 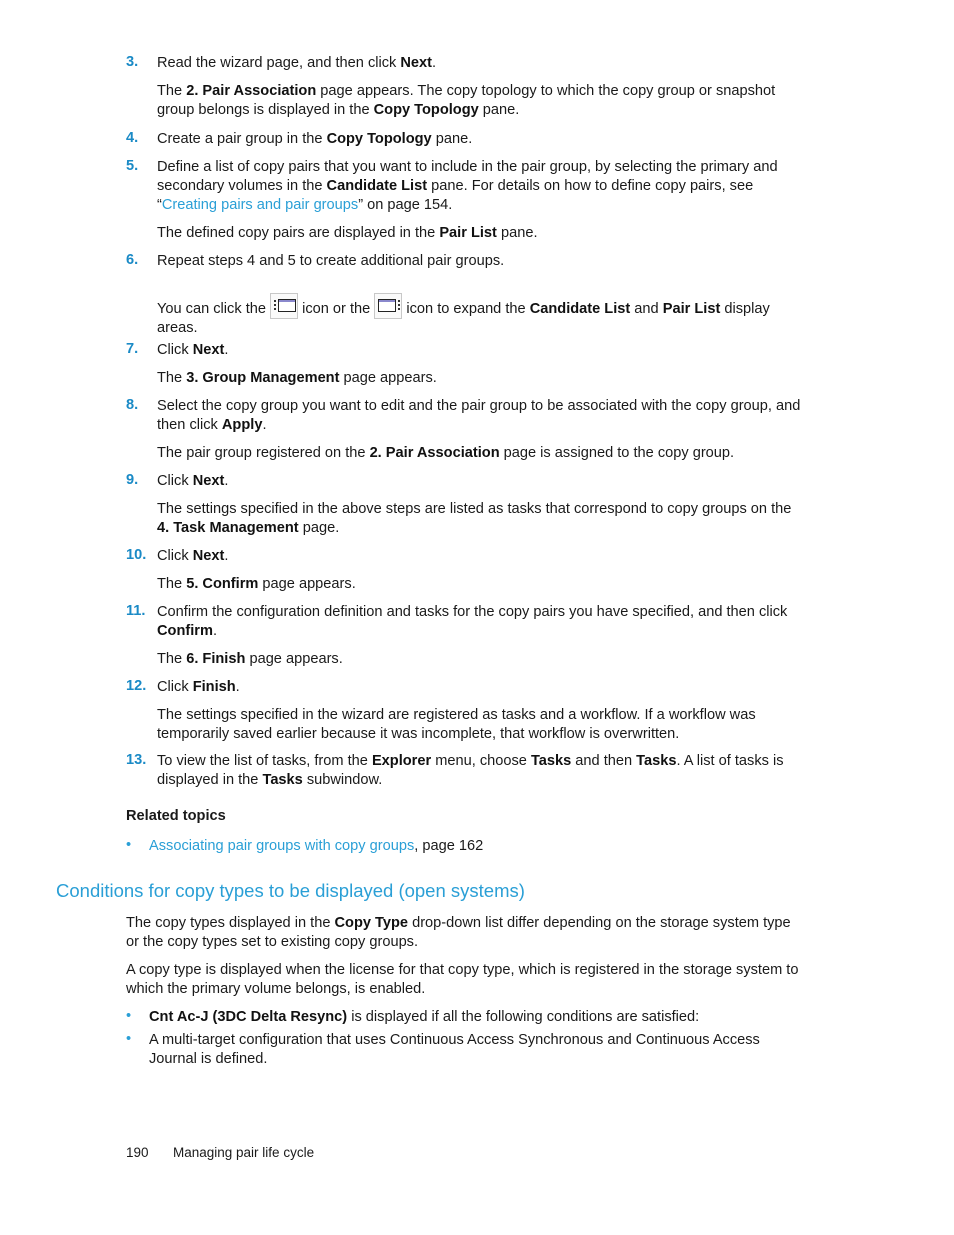 I want to click on ui-term: 4. Task Management, so click(x=228, y=528).